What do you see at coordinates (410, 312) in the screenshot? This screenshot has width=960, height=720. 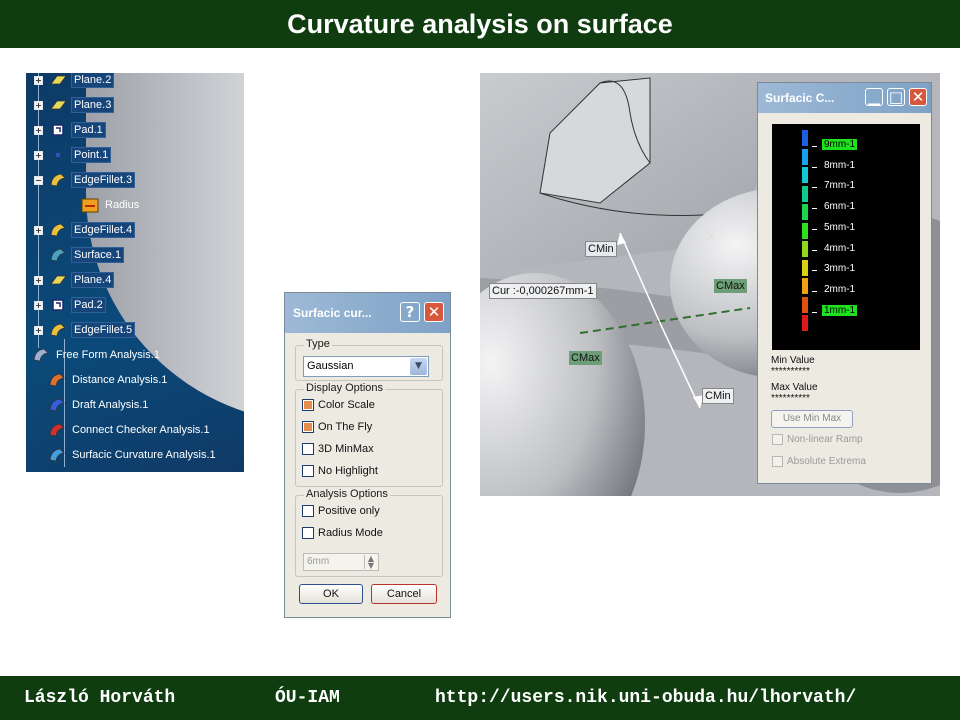 I see `help-icon: ?` at bounding box center [410, 312].